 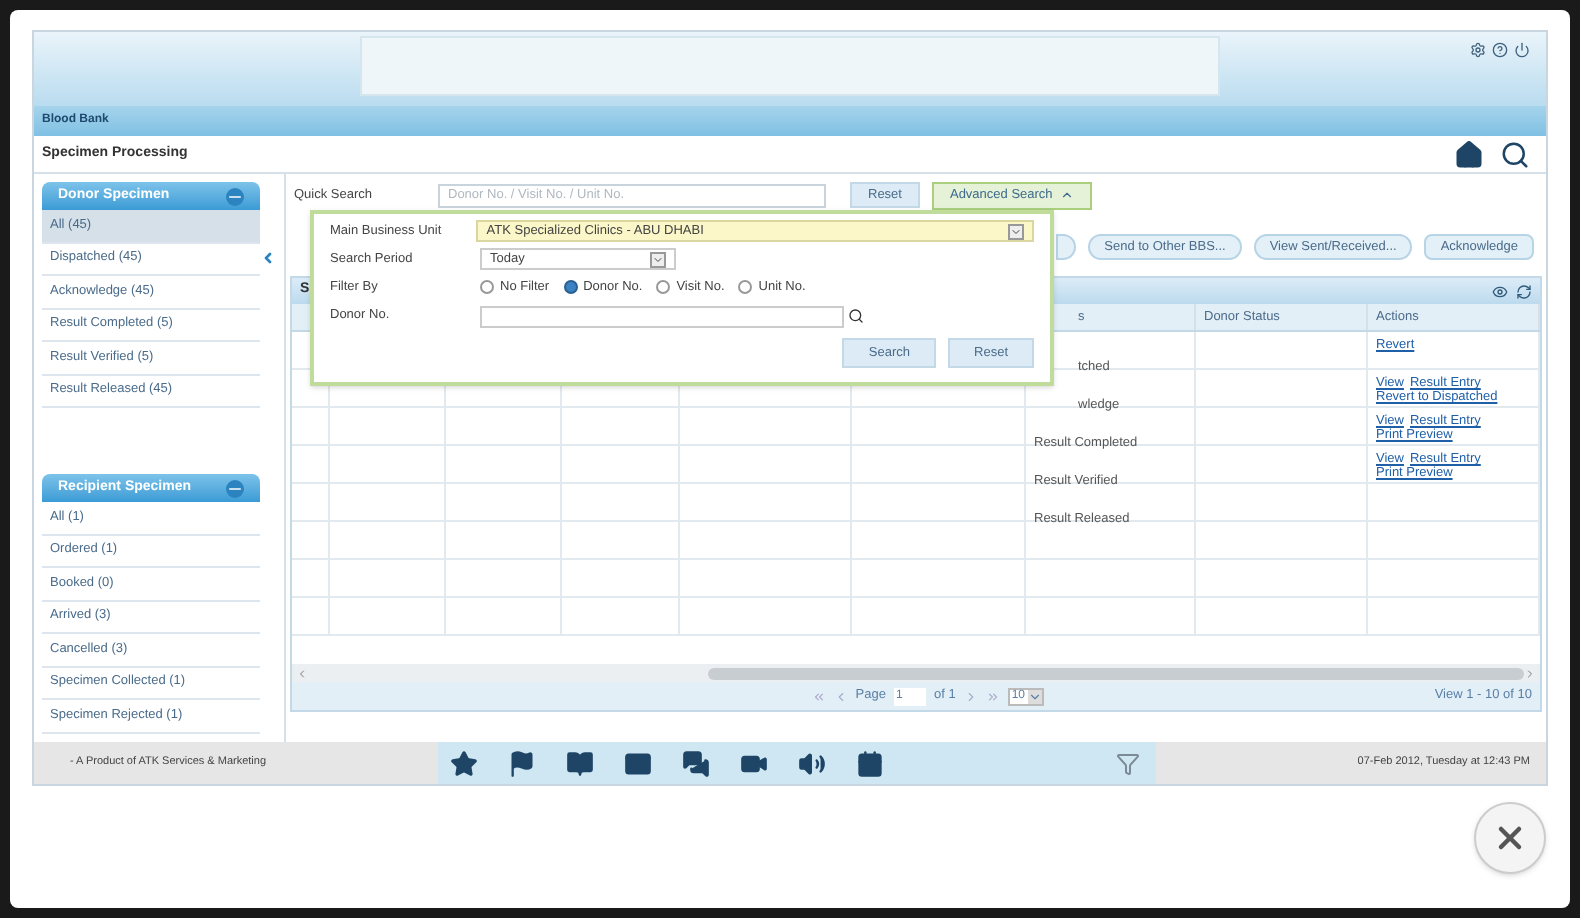 I want to click on chat-icon, so click(x=696, y=763).